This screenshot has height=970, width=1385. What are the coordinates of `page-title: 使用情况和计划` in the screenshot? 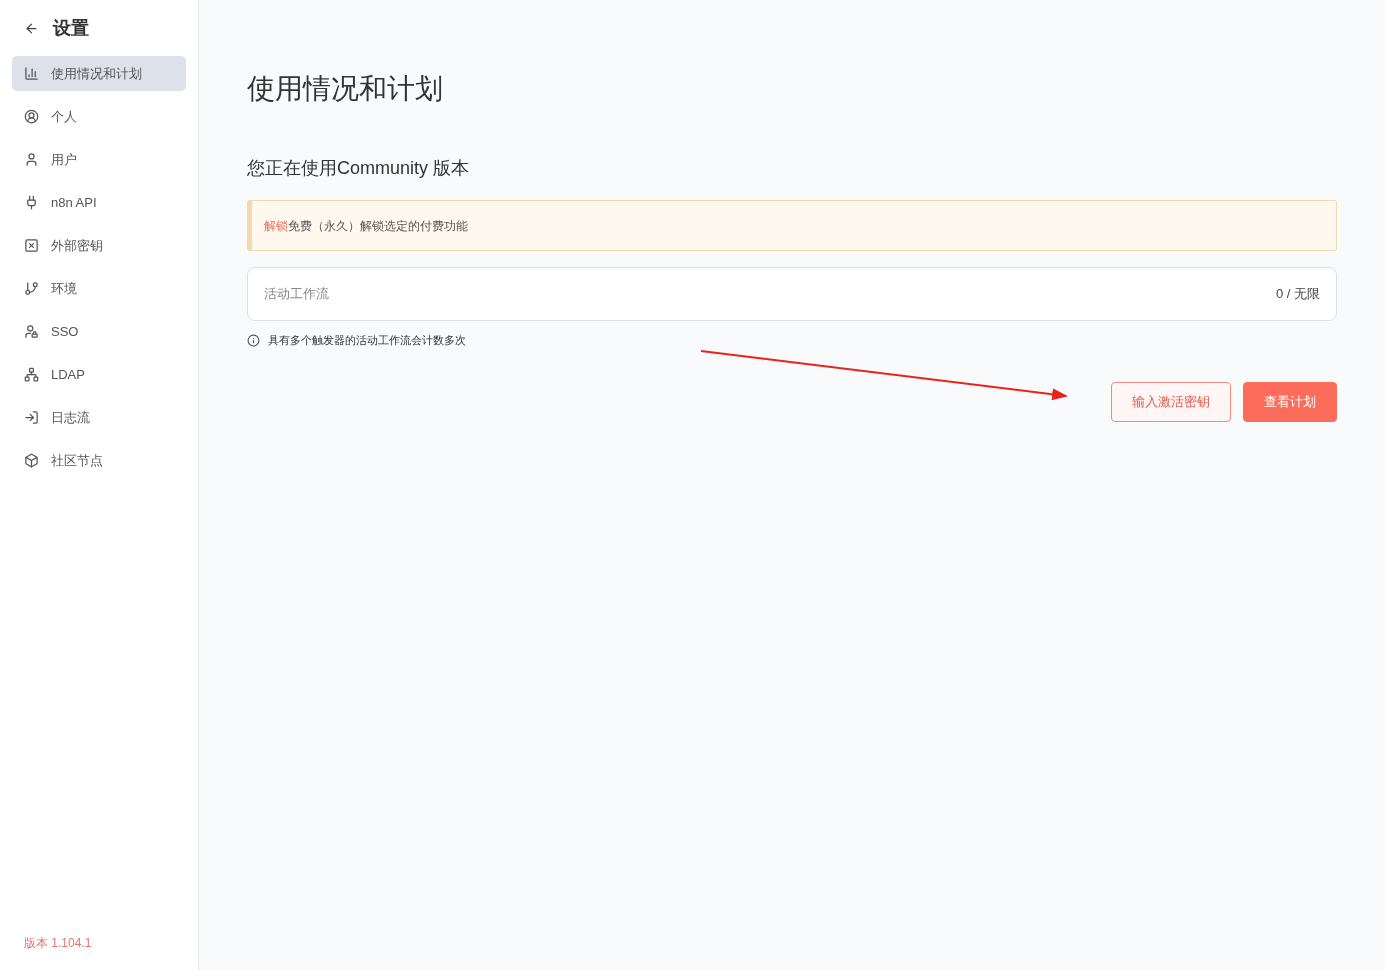 It's located at (345, 89).